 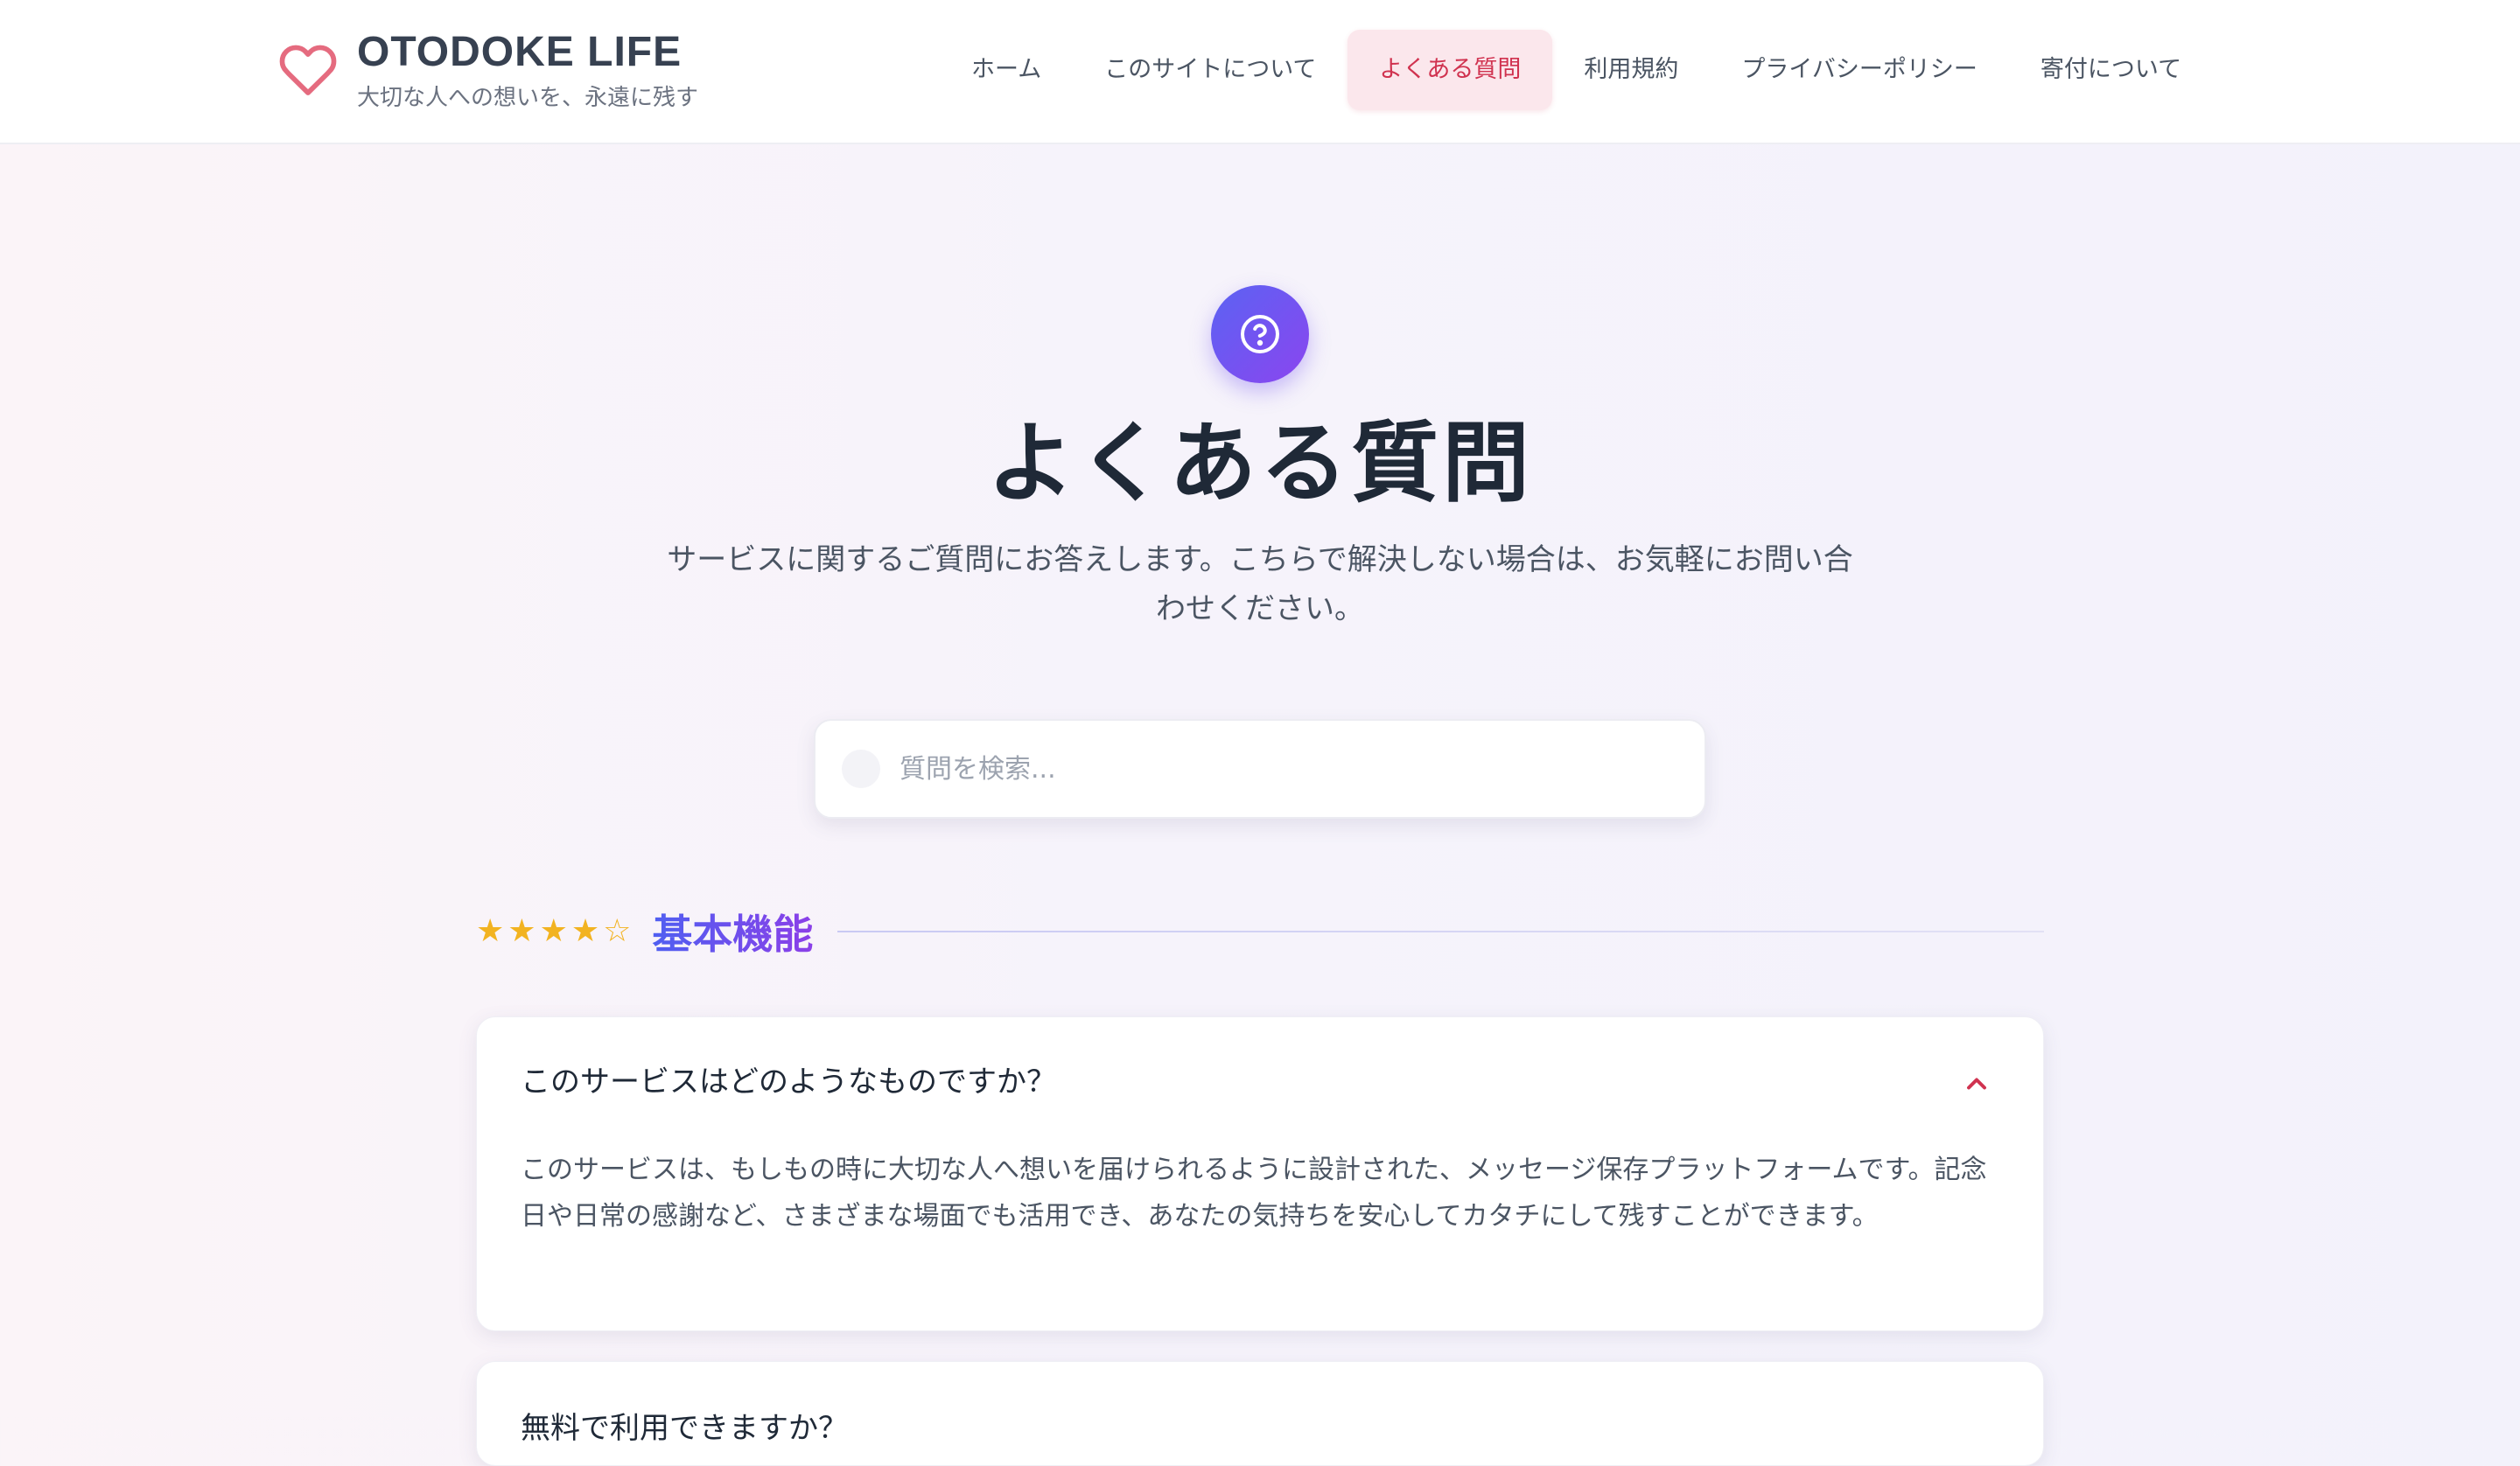 I want to click on category-title: 基本機能, so click(x=732, y=932).